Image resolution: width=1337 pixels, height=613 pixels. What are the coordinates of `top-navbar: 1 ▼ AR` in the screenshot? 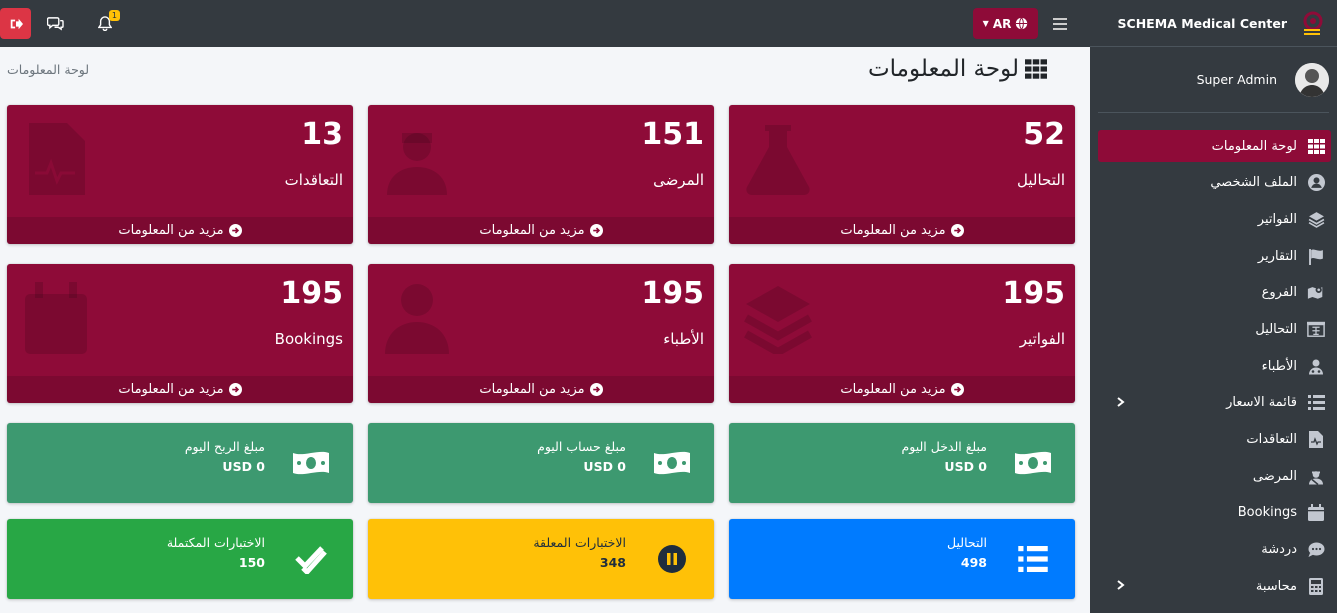 It's located at (545, 23).